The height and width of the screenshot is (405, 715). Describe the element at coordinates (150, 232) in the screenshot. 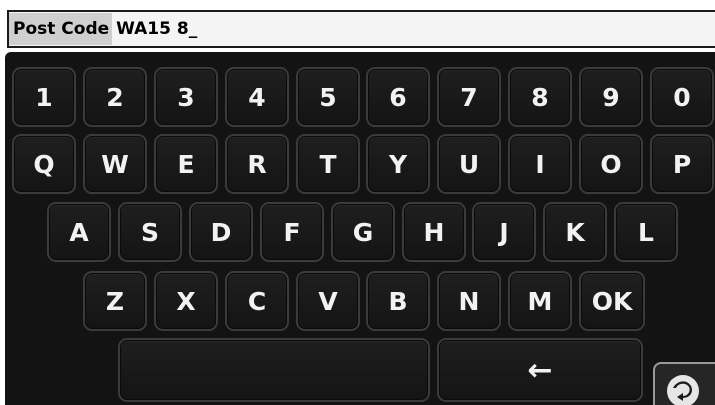

I see `key-s: S` at that location.